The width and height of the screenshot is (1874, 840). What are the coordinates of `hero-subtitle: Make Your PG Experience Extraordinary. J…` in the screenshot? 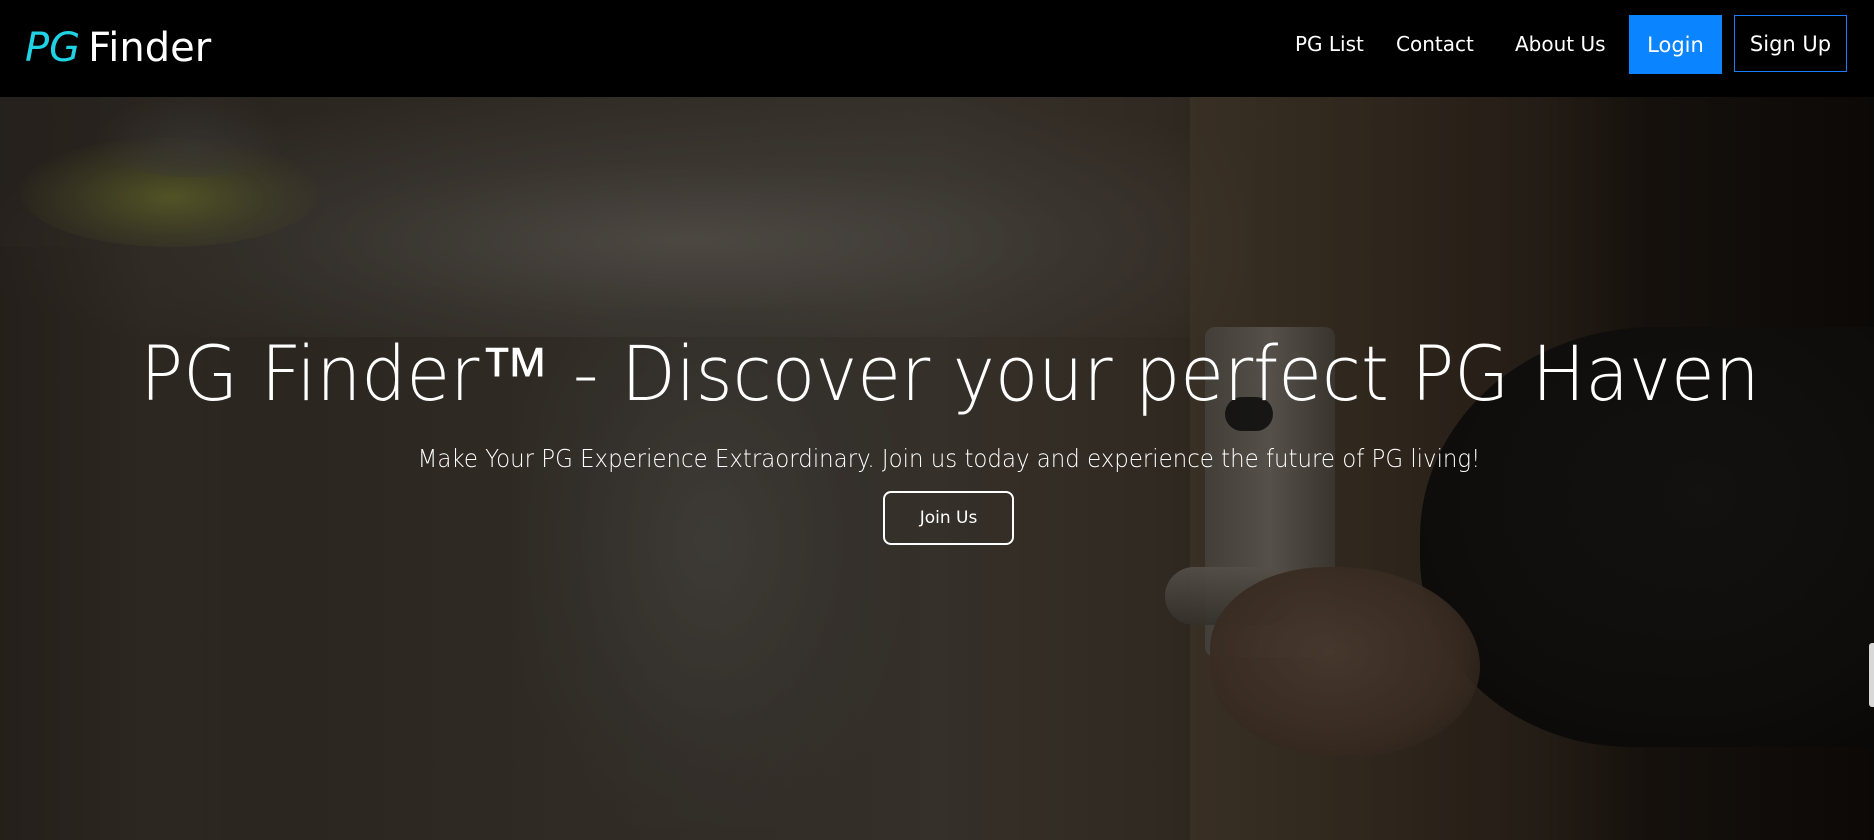 It's located at (949, 458).